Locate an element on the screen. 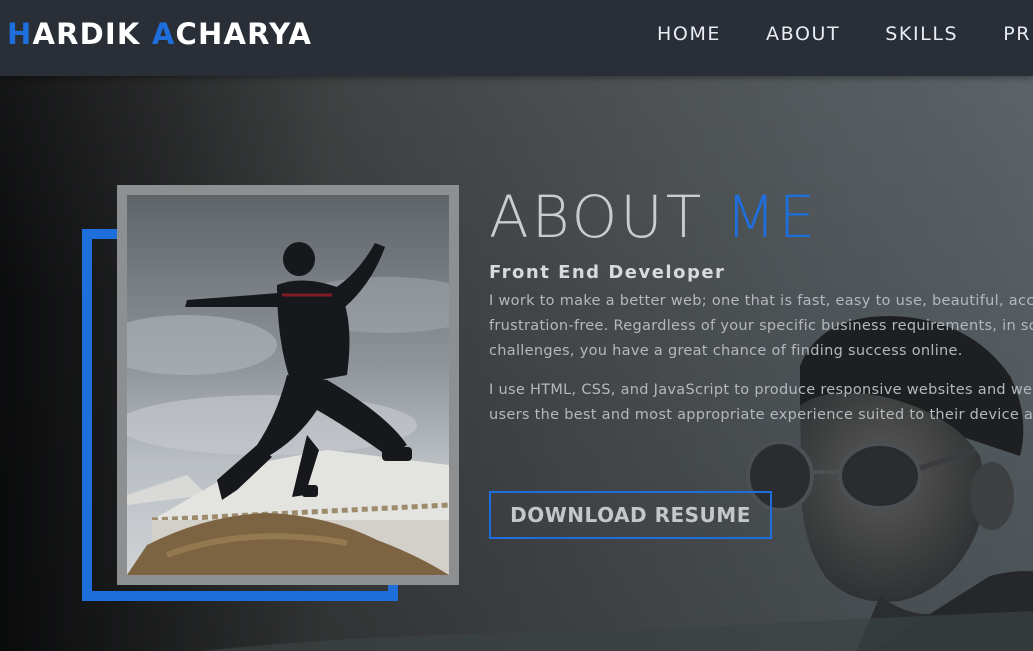 Image resolution: width=1033 pixels, height=651 pixels. nav-link-about: ABOUT is located at coordinates (803, 34).